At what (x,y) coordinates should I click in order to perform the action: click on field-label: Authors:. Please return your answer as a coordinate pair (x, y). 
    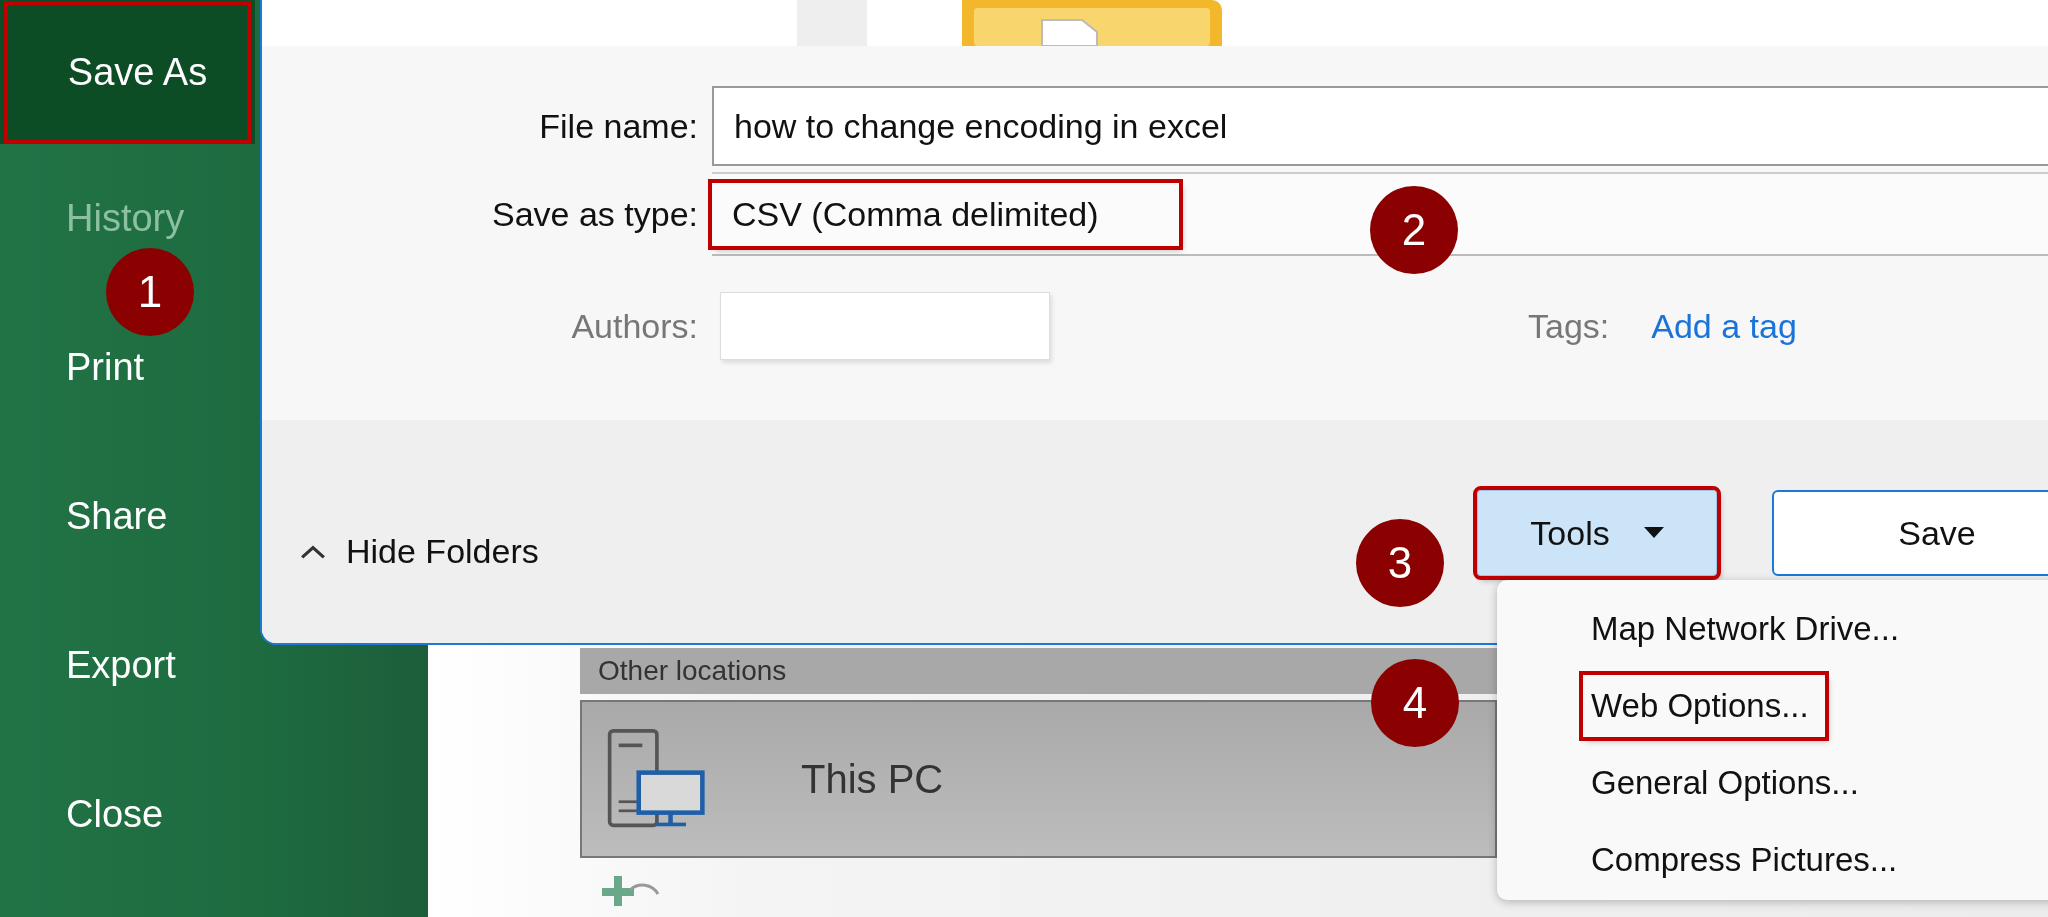
    Looking at the image, I should click on (634, 326).